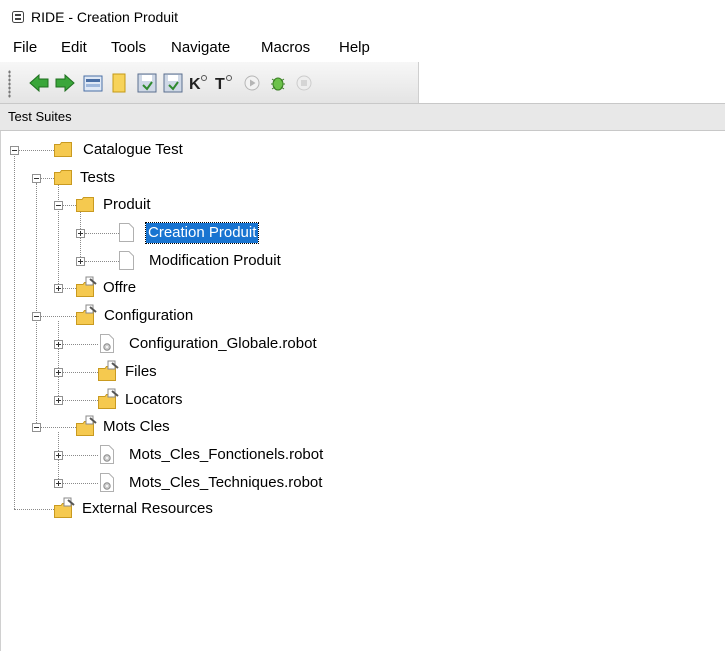 This screenshot has height=651, width=725. Describe the element at coordinates (93, 83) in the screenshot. I see `open-folder-icon` at that location.